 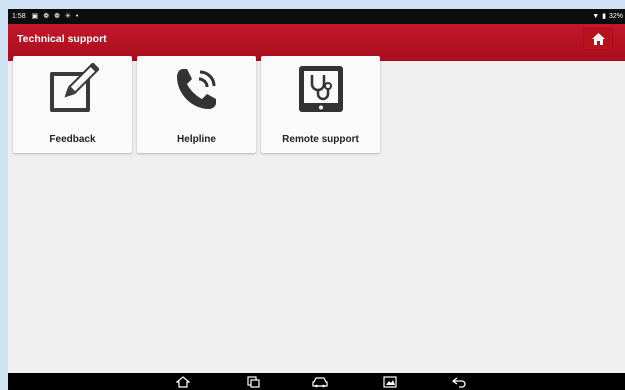 I want to click on stethoscope-tablet-icon, so click(x=320, y=89).